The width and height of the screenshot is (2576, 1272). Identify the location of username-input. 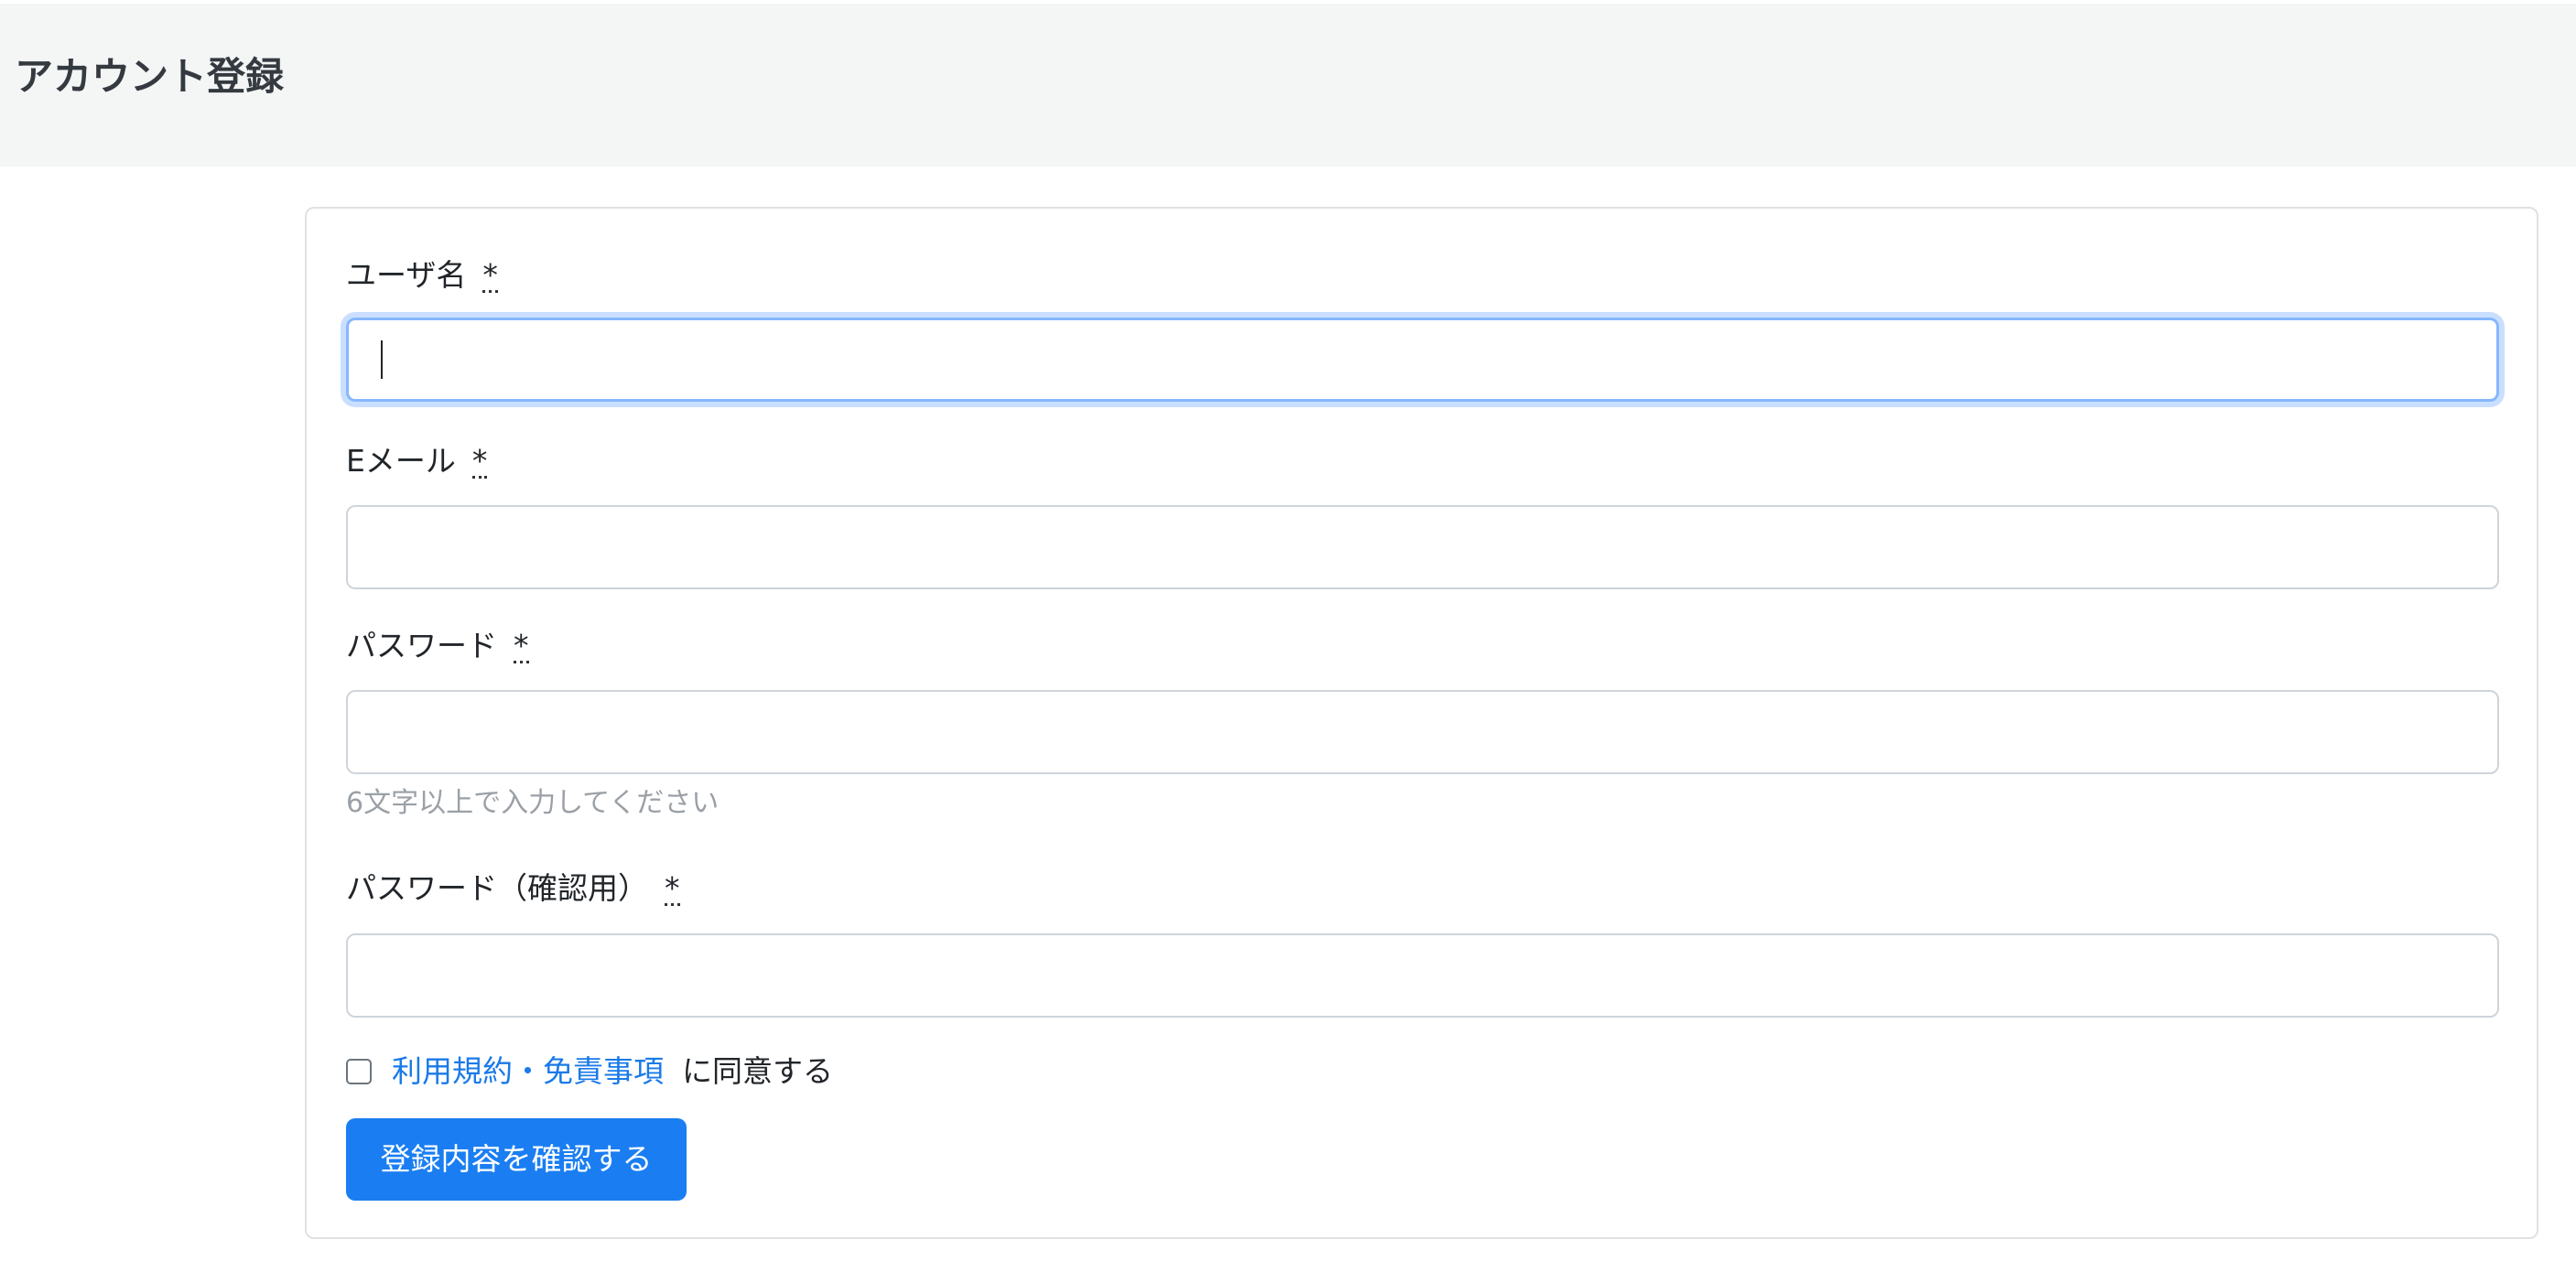
(1423, 360).